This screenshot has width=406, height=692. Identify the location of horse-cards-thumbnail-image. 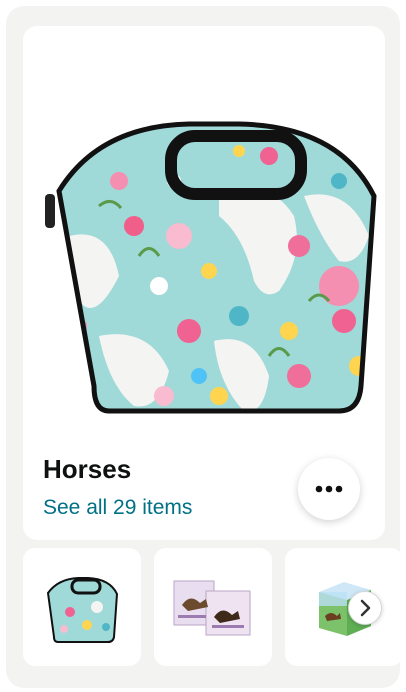
(212, 608).